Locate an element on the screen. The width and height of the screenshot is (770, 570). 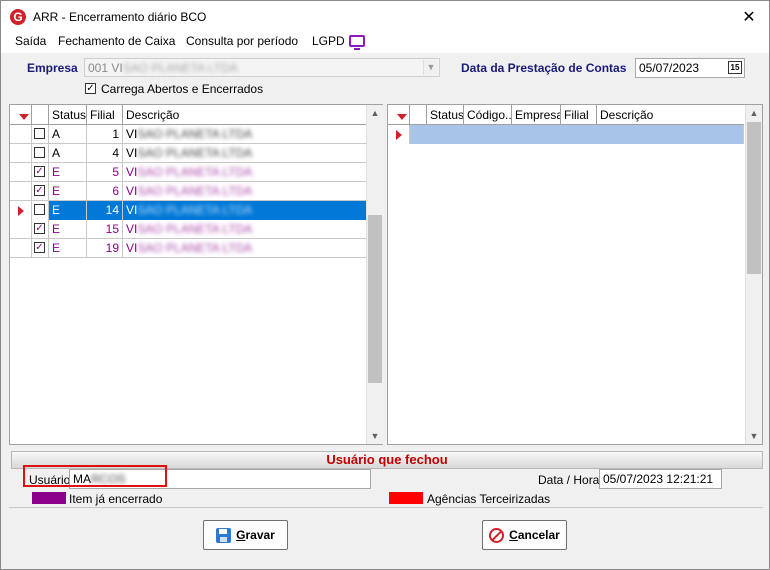
details-header-filial: Filial is located at coordinates (579, 115).